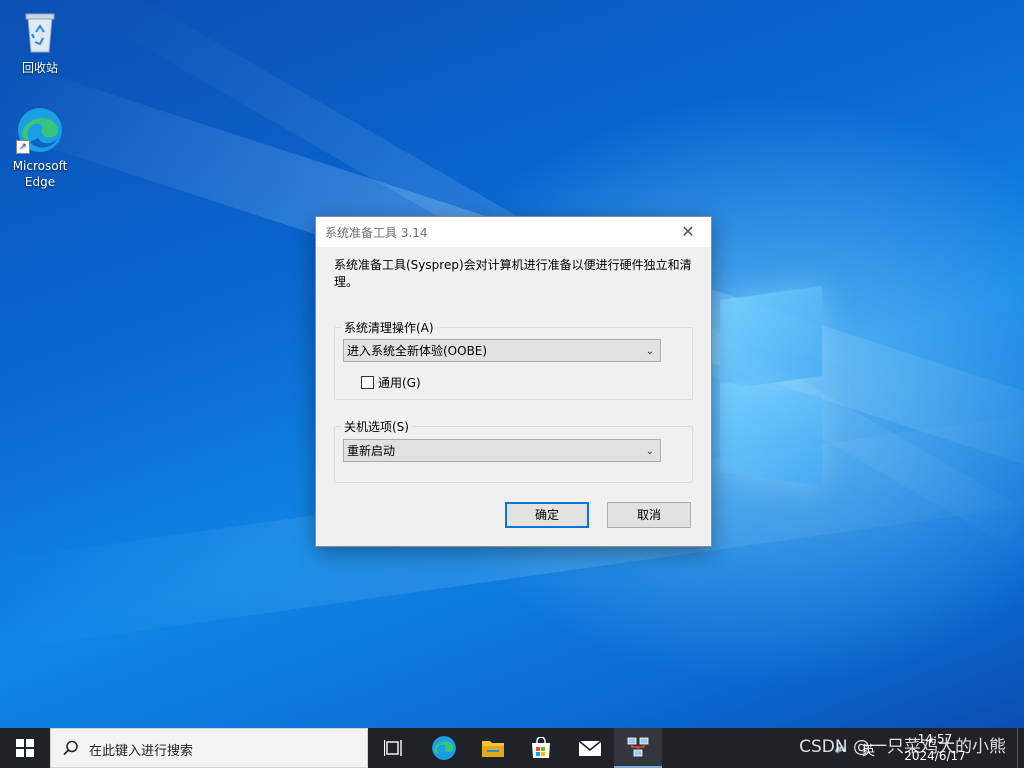  Describe the element at coordinates (367, 382) in the screenshot. I see `generalize-checkbox` at that location.